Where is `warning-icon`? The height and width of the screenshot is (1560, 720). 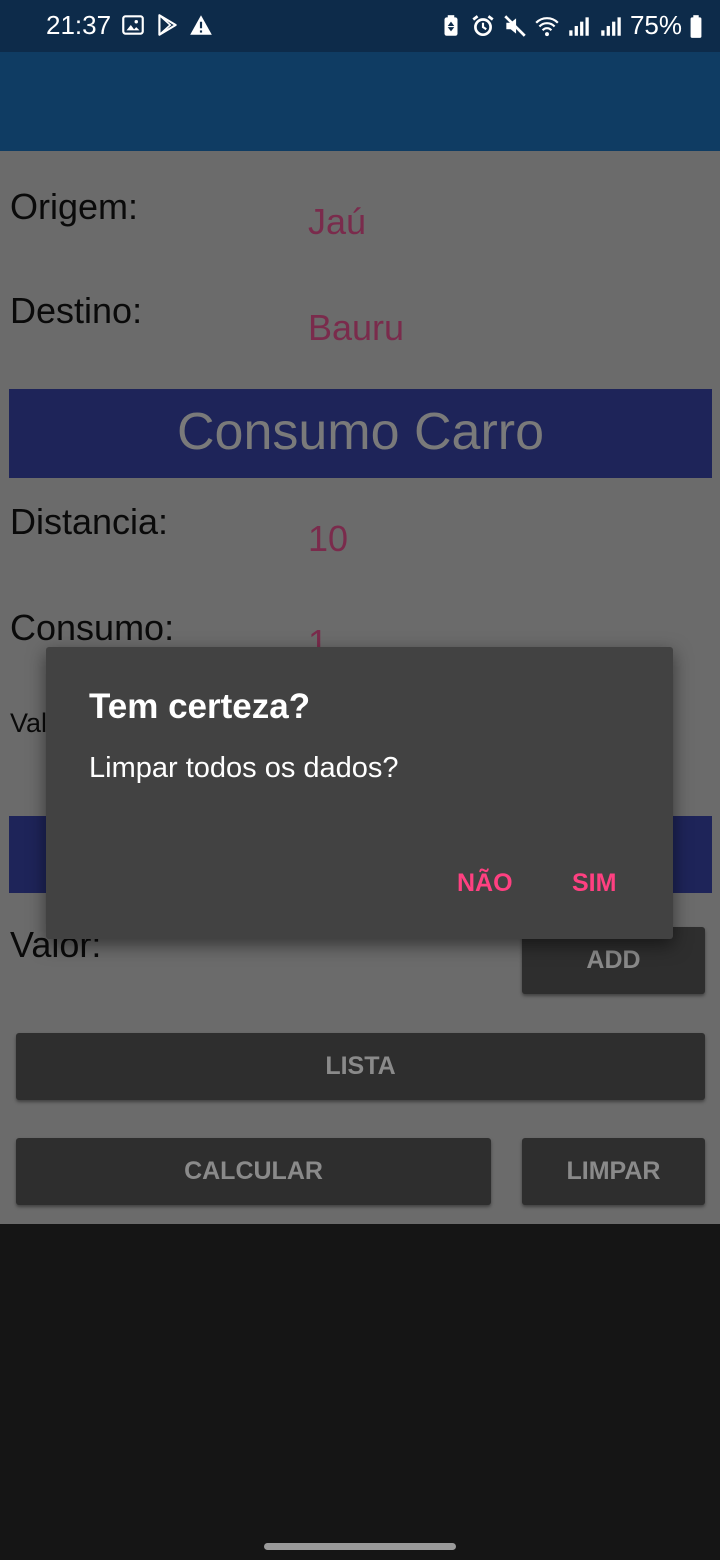
warning-icon is located at coordinates (201, 25).